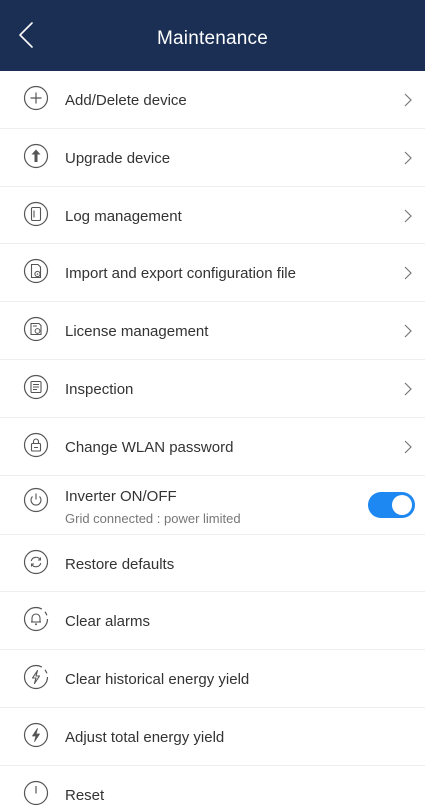 The image size is (425, 807). I want to click on list-item-inspection: Inspection, so click(212, 389).